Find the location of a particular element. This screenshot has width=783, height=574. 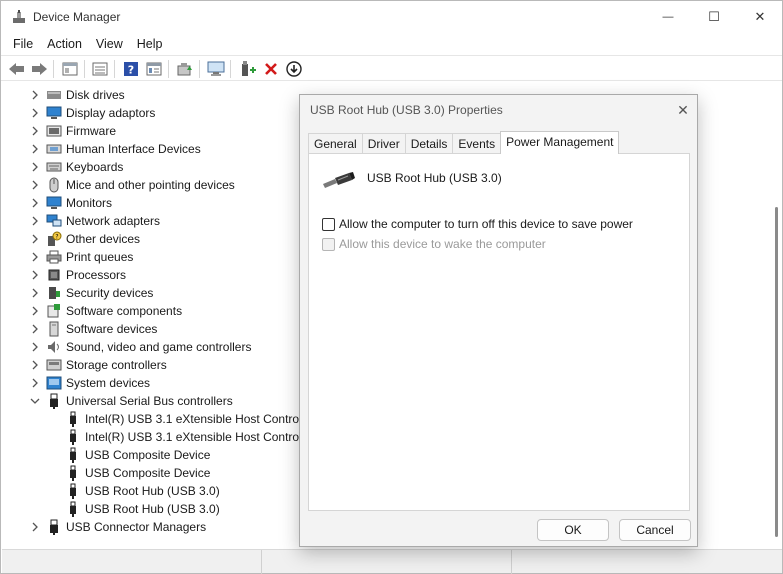

processor-icon is located at coordinates (54, 275).